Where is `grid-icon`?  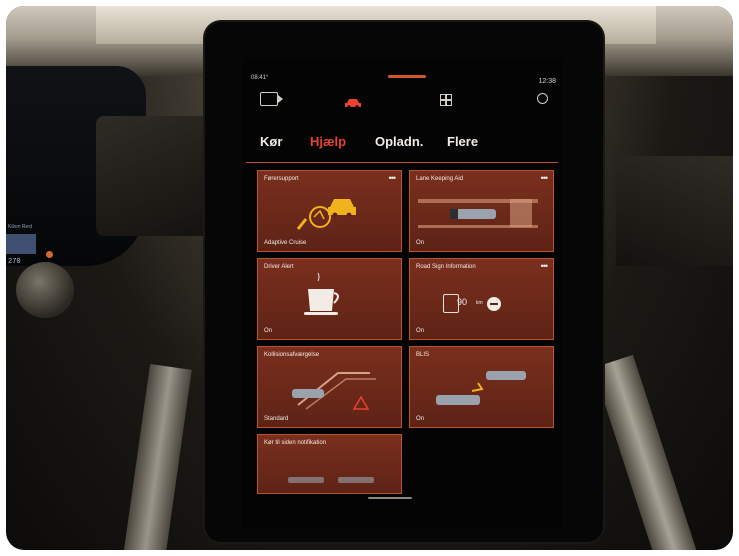 grid-icon is located at coordinates (446, 100).